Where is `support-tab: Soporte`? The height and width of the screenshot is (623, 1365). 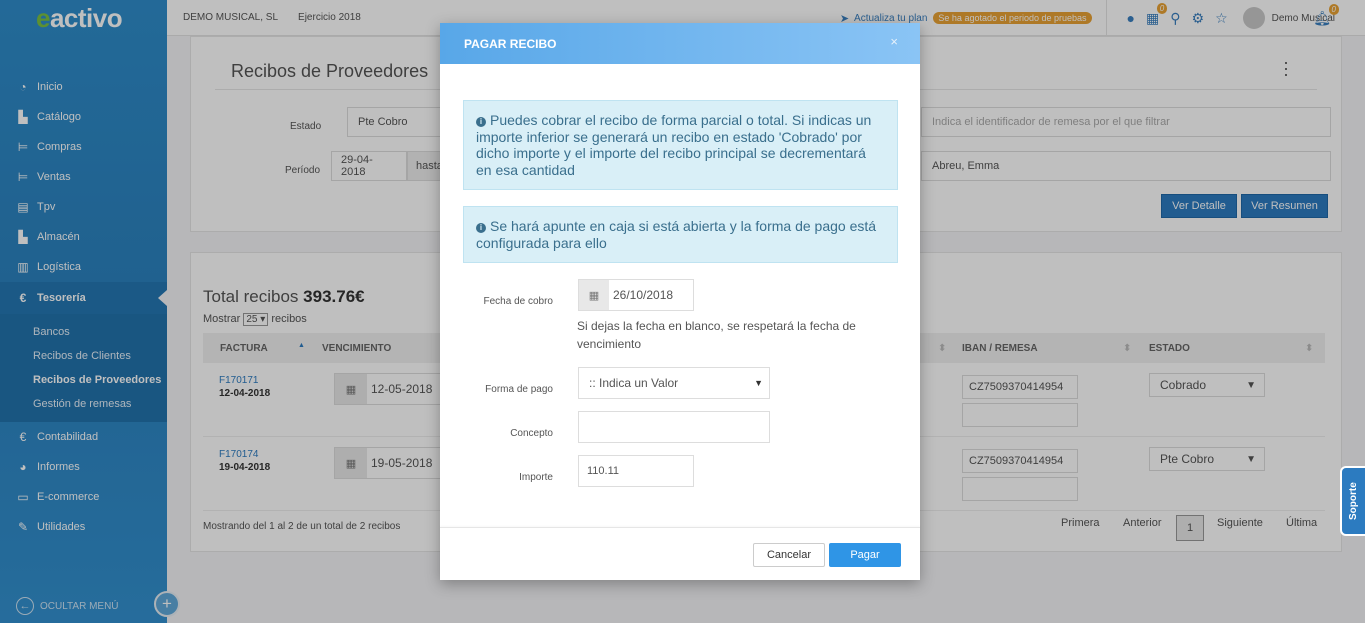 support-tab: Soporte is located at coordinates (1352, 501).